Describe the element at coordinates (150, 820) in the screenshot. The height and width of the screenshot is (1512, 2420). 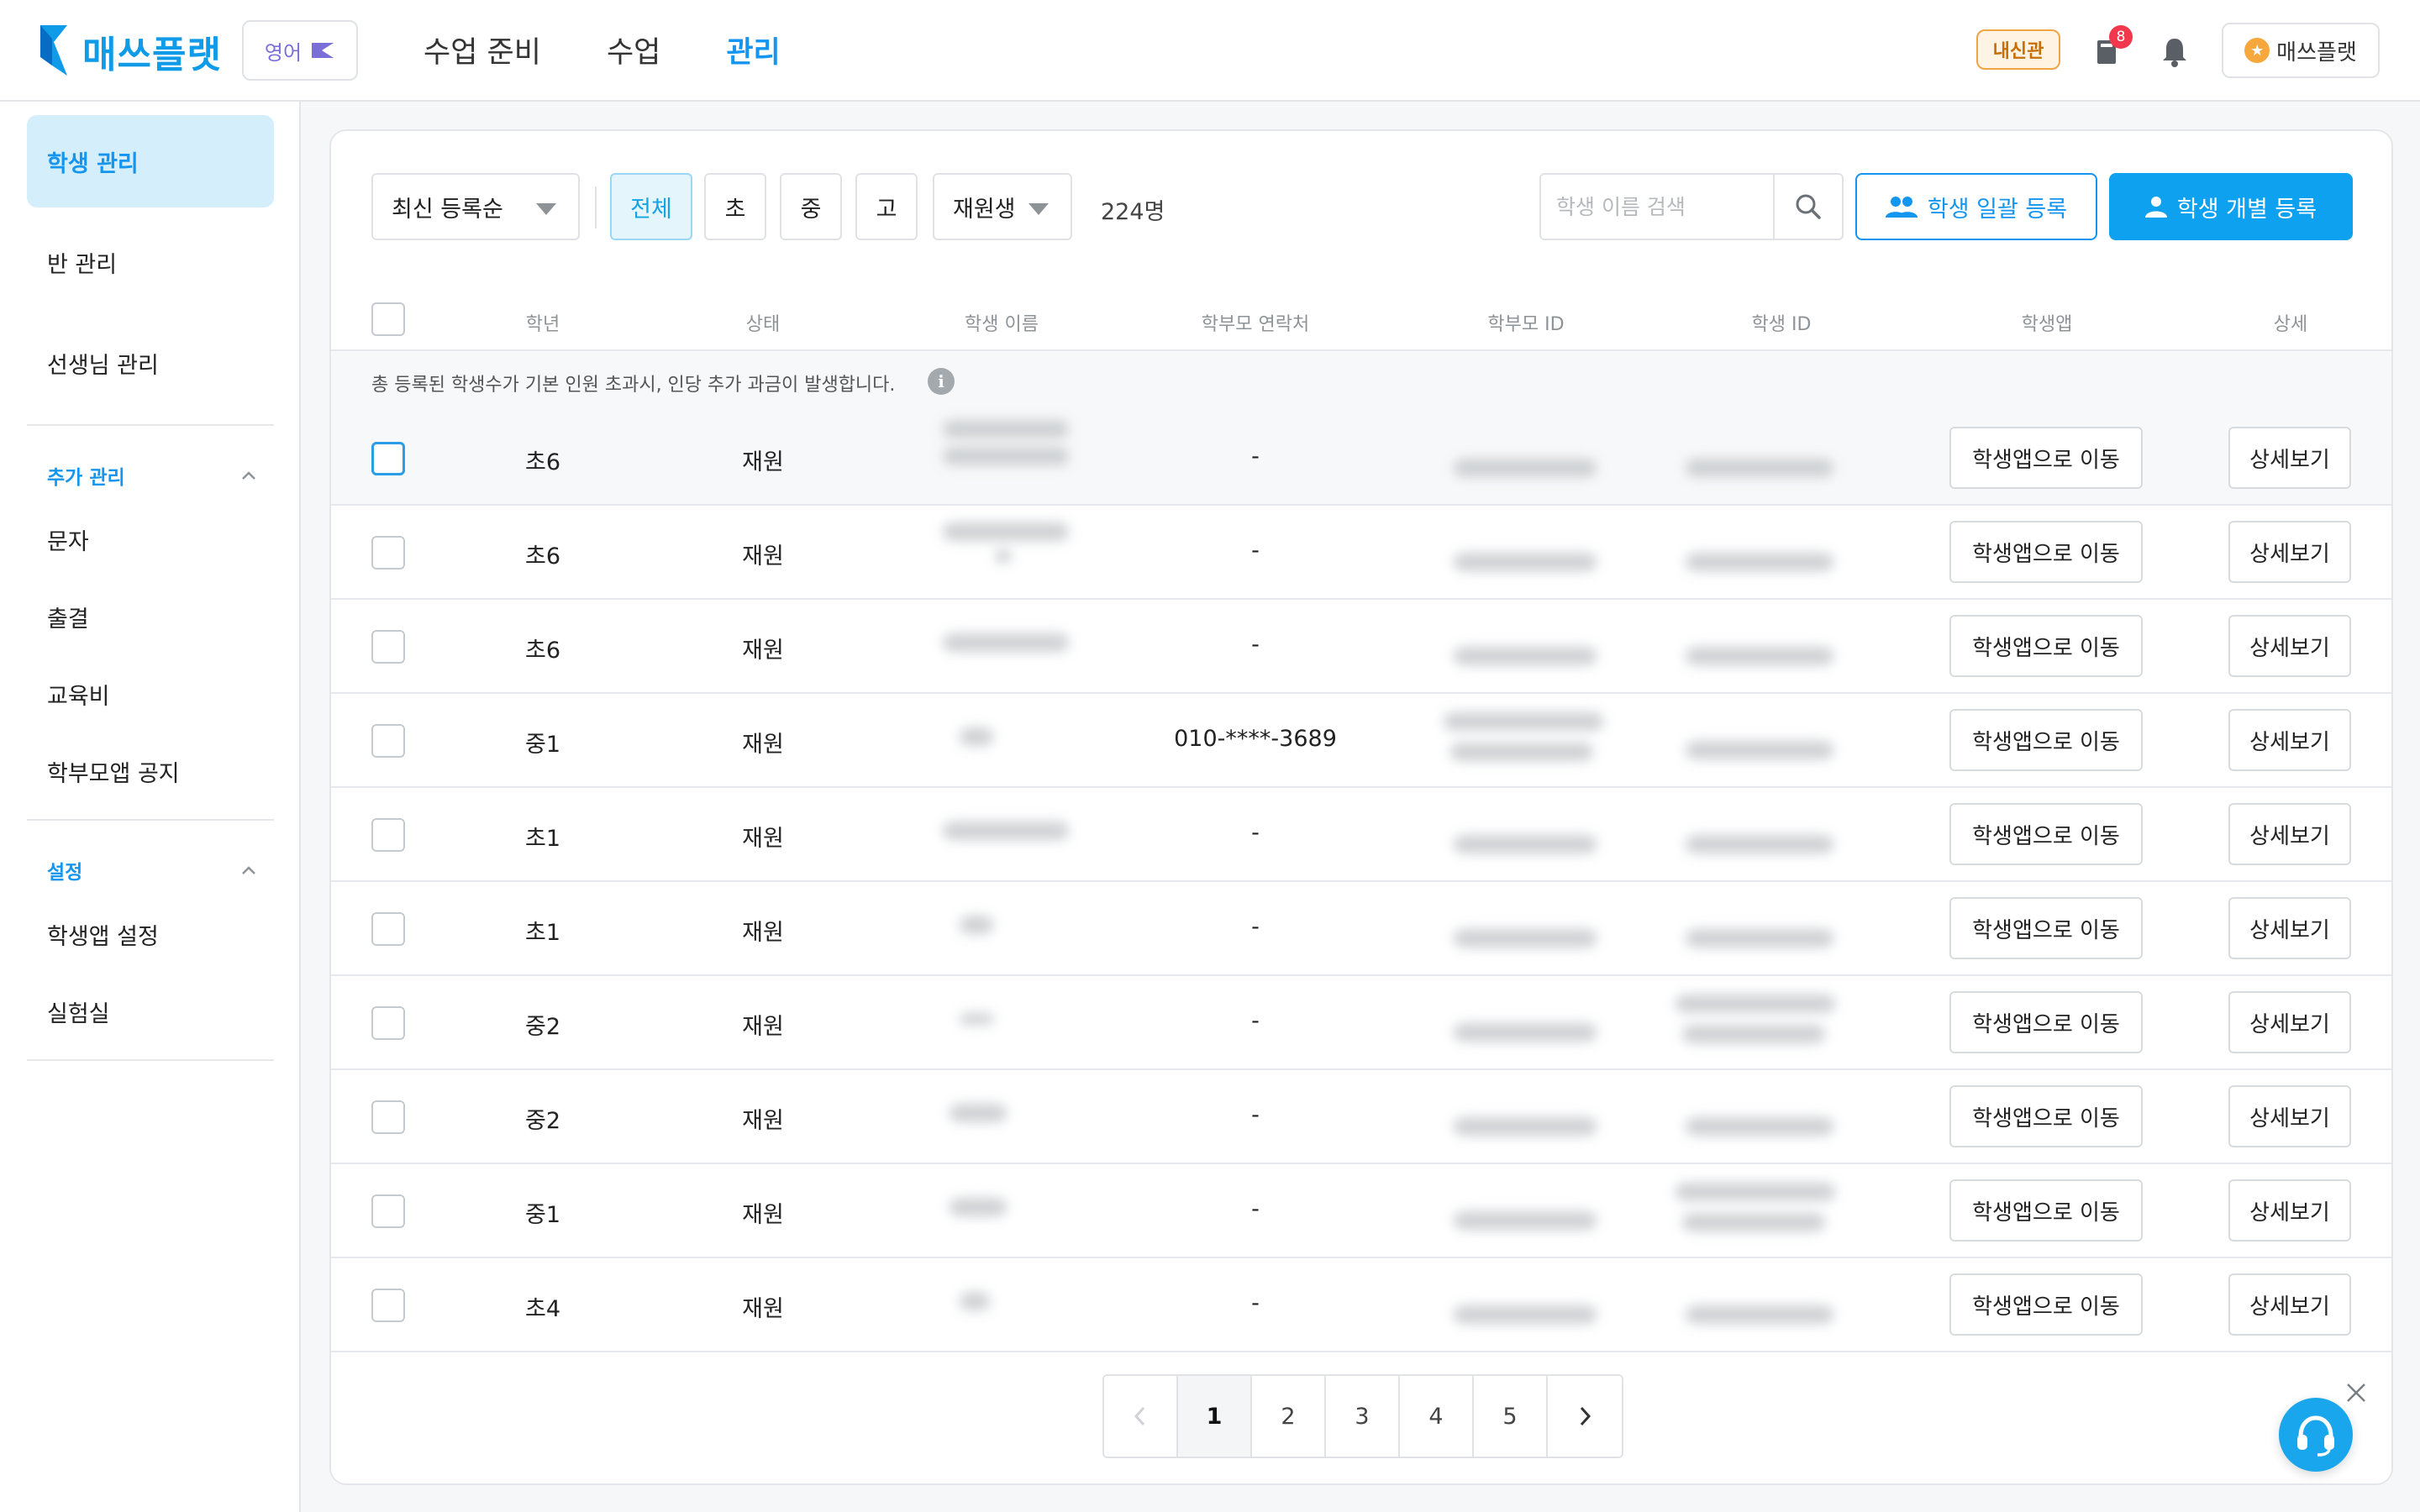
I see `sidebar-divider` at that location.